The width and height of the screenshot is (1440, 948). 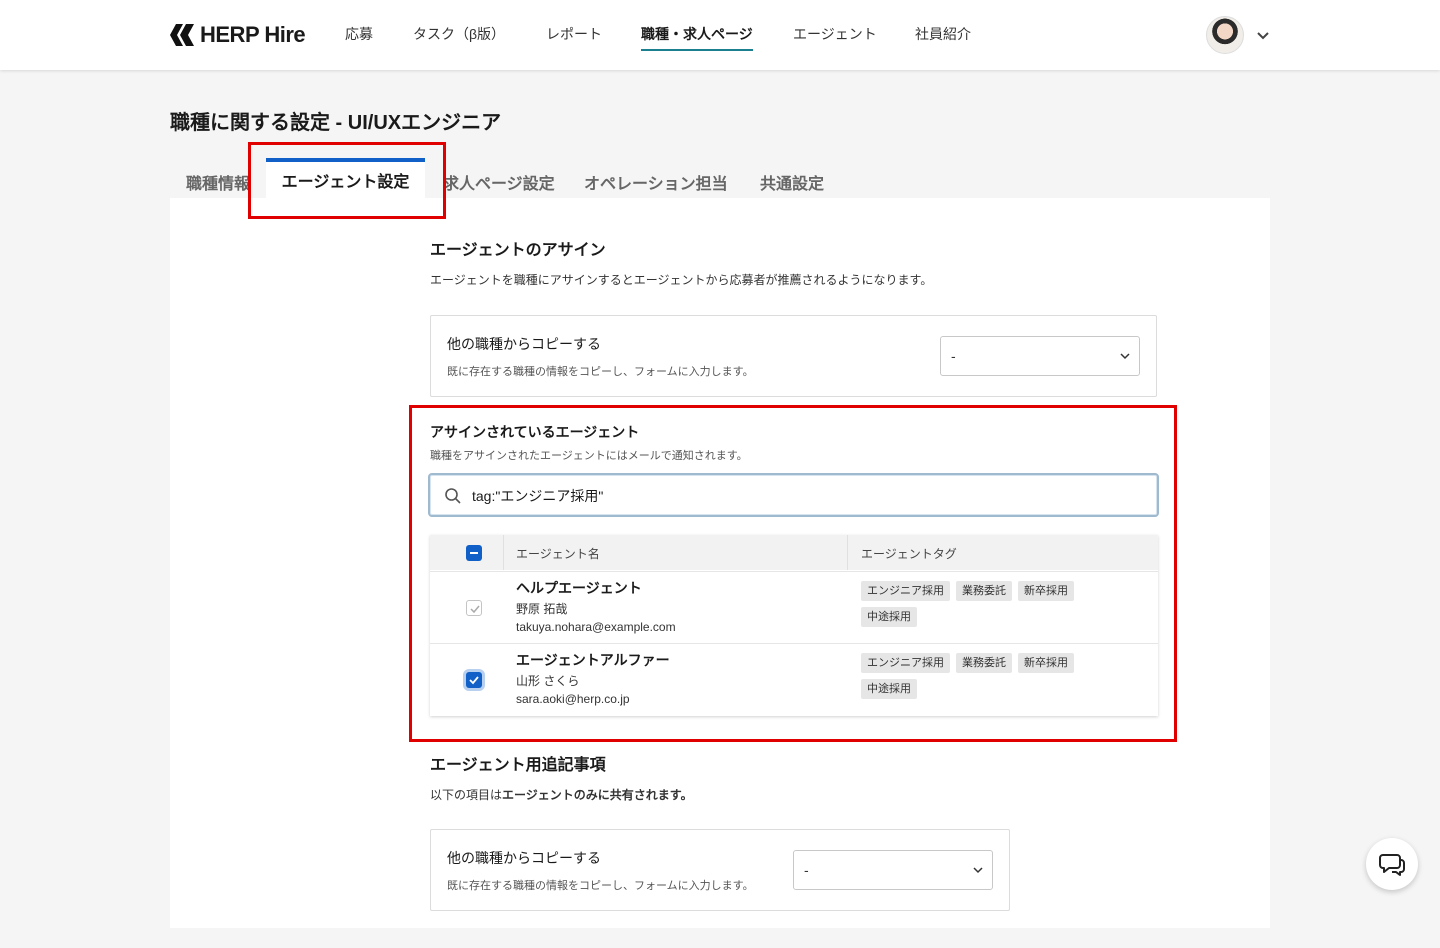 I want to click on user-menu, so click(x=1238, y=35).